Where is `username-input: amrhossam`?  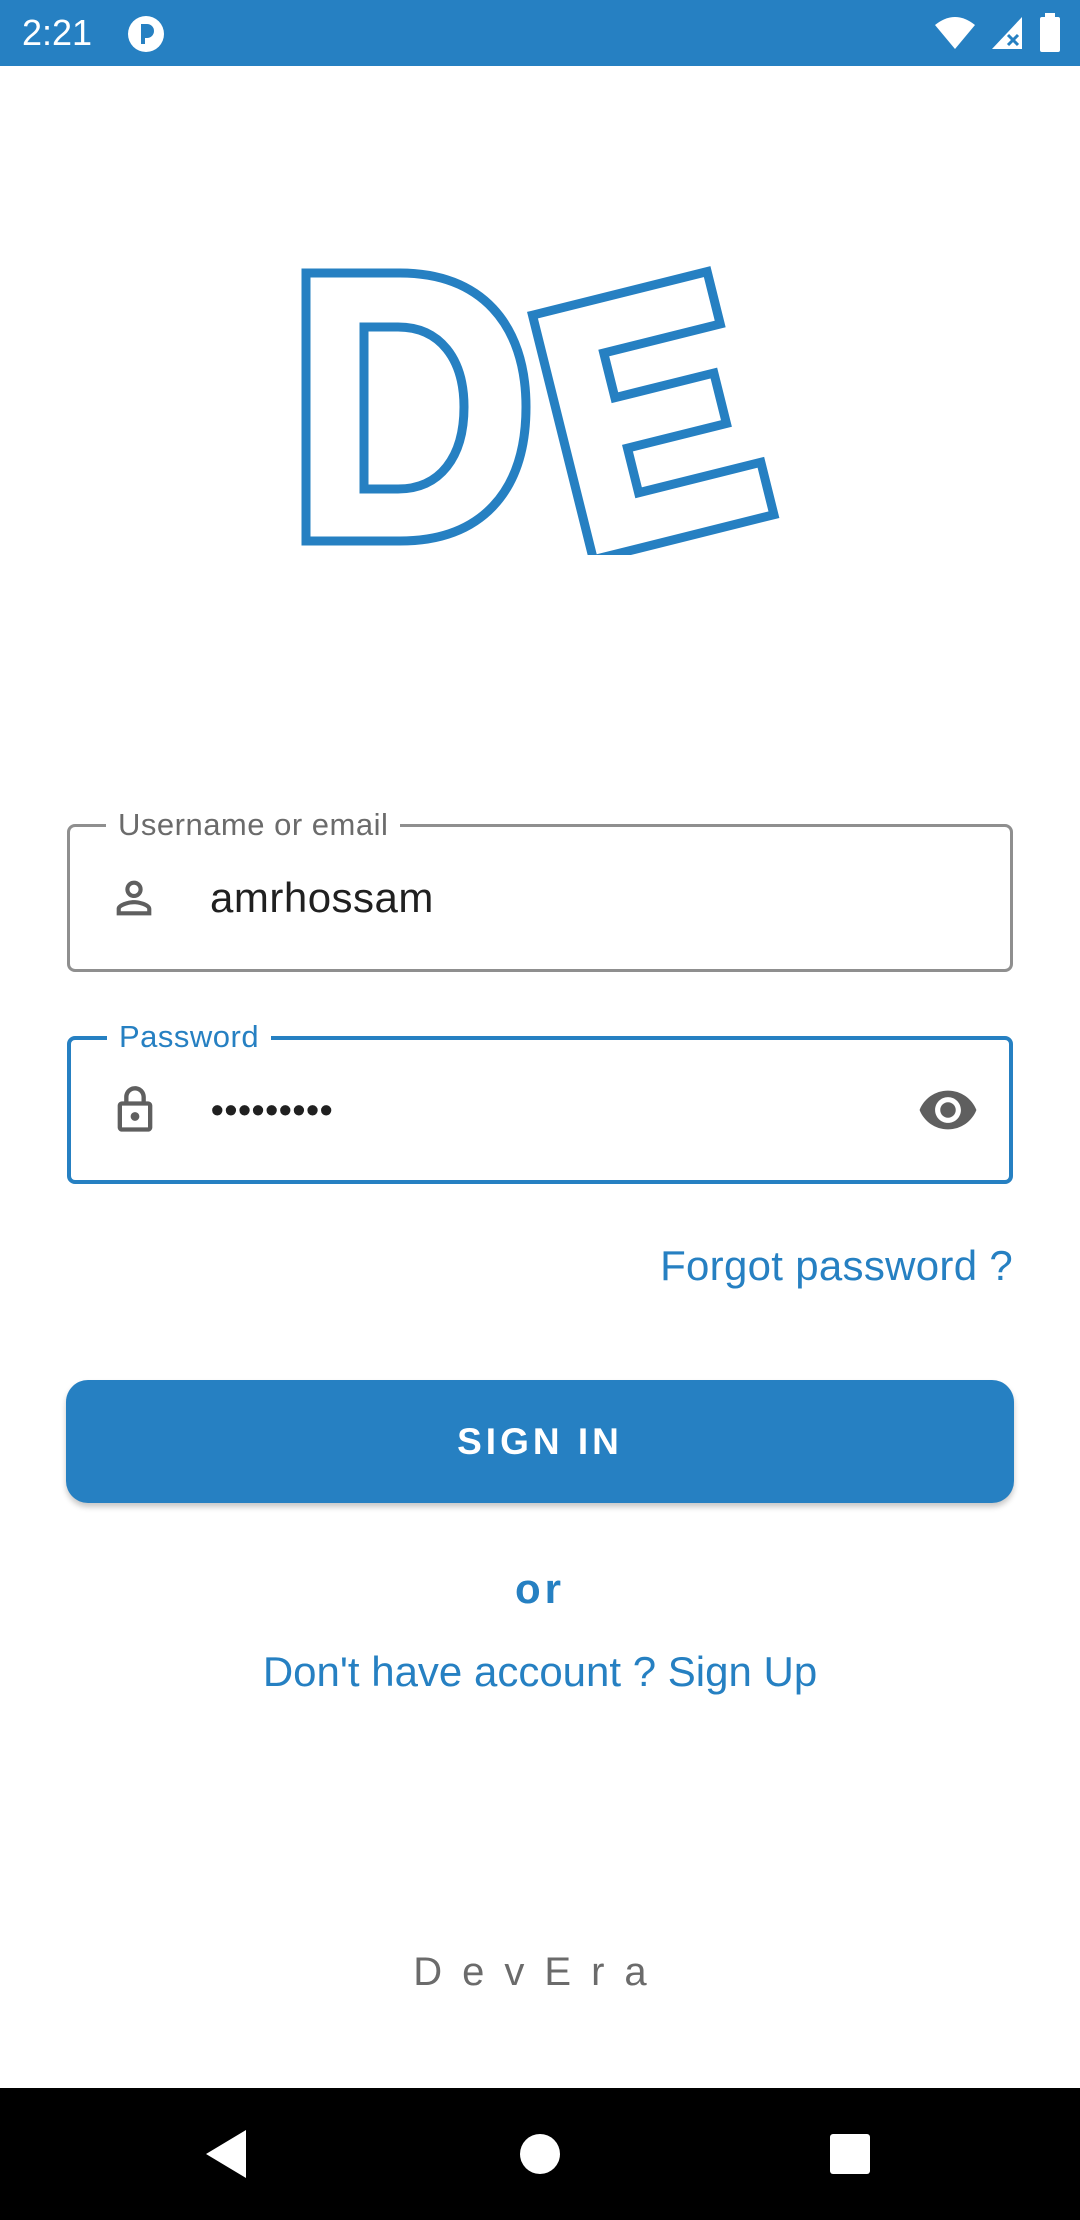
username-input: amrhossam is located at coordinates (322, 898).